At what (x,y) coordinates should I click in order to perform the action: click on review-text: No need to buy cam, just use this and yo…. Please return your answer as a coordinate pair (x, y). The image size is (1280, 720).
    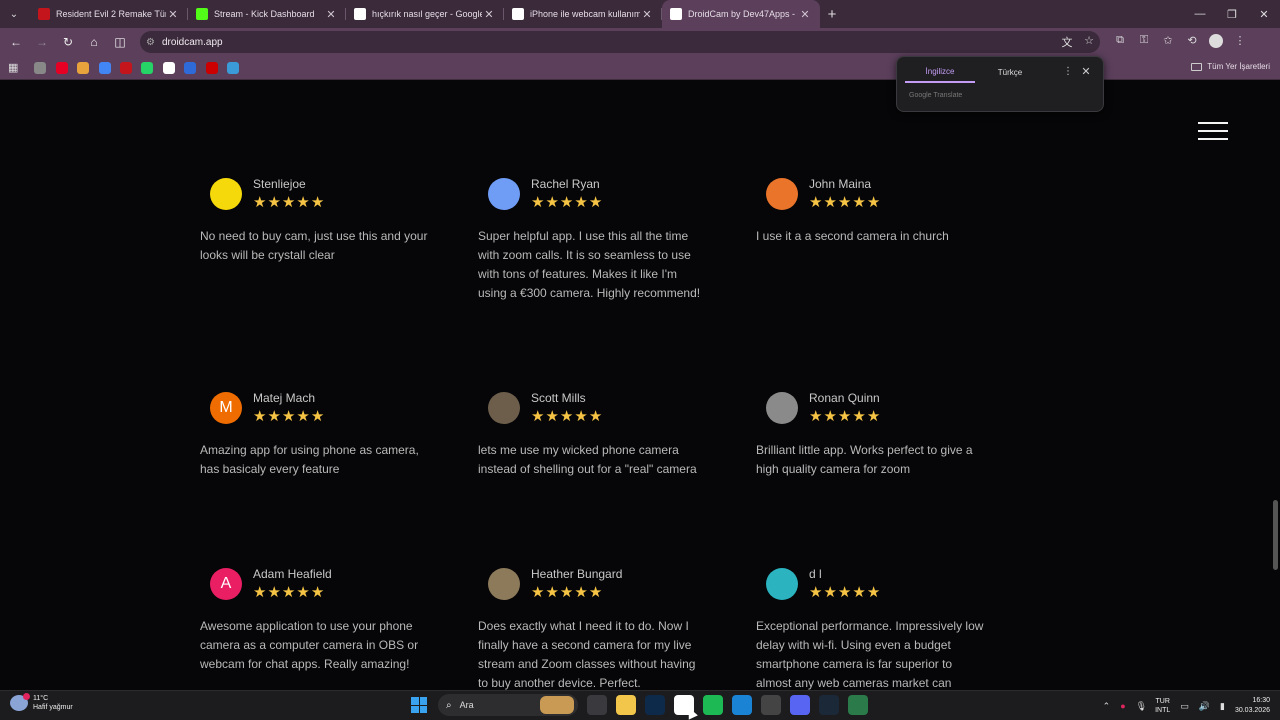
    Looking at the image, I should click on (314, 245).